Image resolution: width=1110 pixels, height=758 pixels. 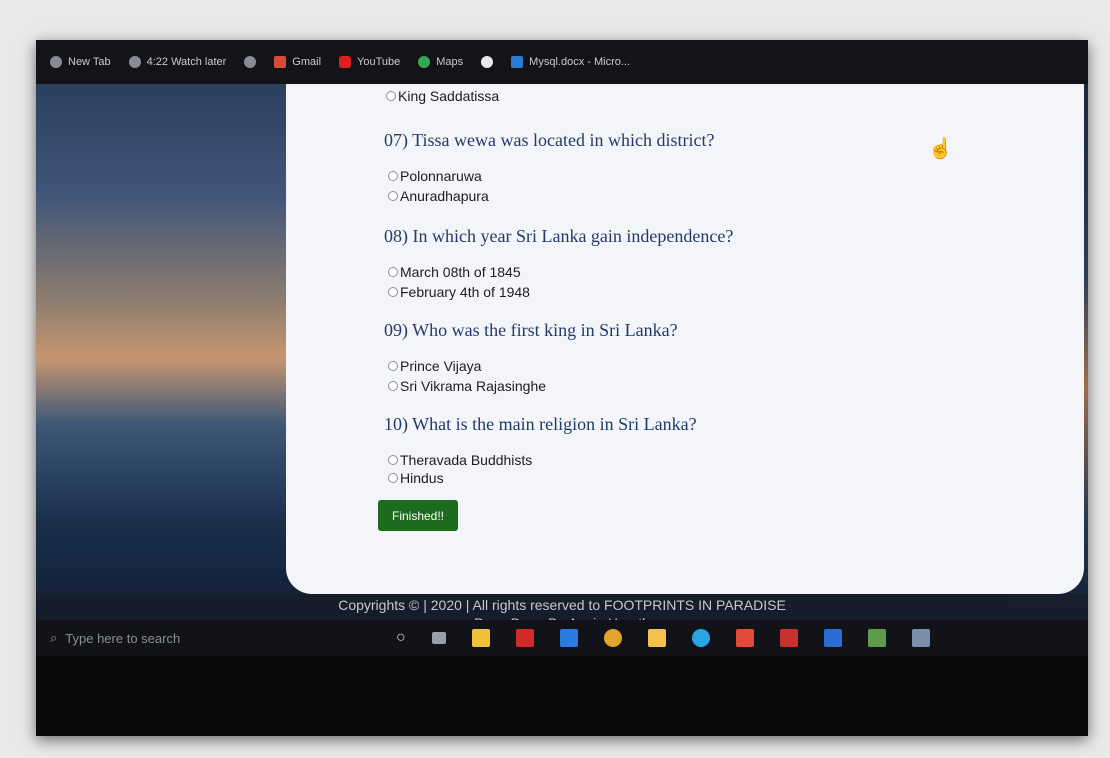 What do you see at coordinates (418, 515) in the screenshot?
I see `finished-button: Finished!!` at bounding box center [418, 515].